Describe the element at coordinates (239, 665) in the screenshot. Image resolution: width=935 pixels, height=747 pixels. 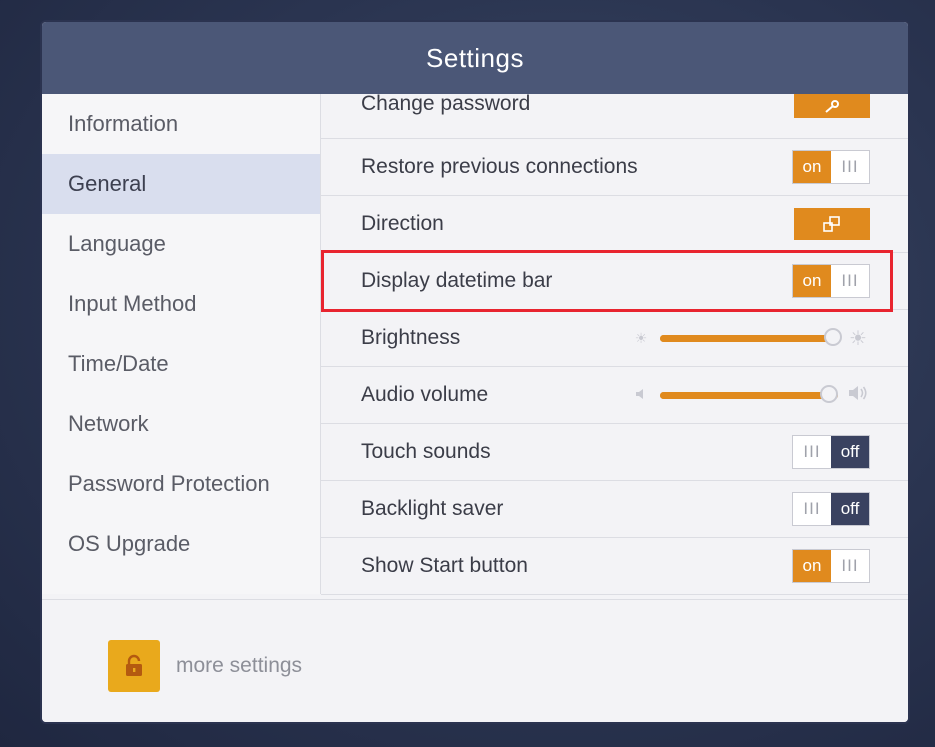
I see `more-settings-label: more settings` at that location.